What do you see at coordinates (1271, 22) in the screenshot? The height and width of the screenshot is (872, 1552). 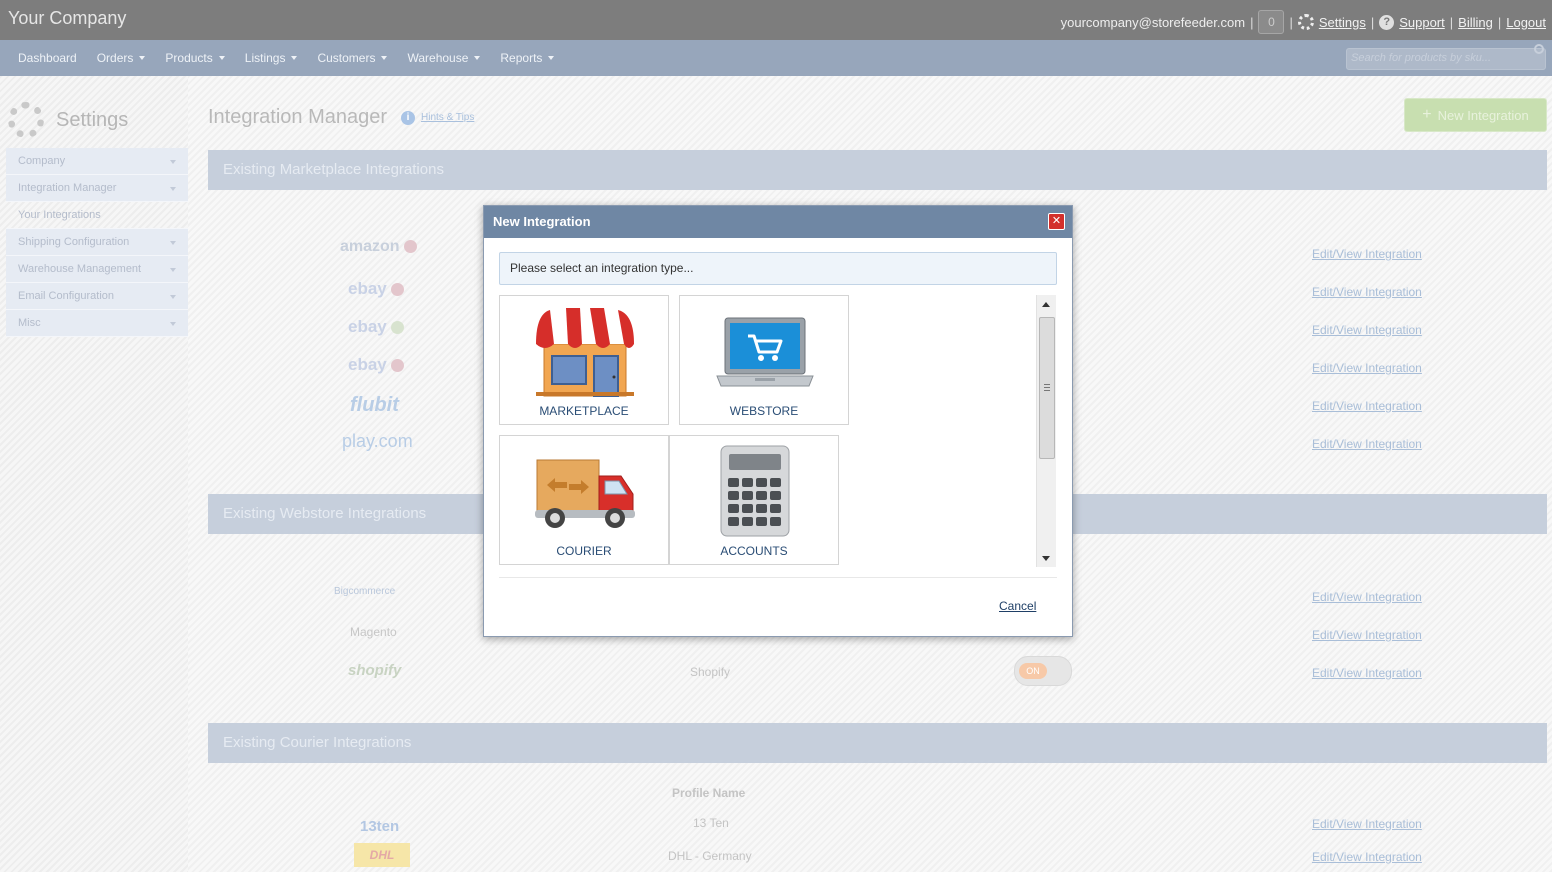 I see `notification-count: 0` at bounding box center [1271, 22].